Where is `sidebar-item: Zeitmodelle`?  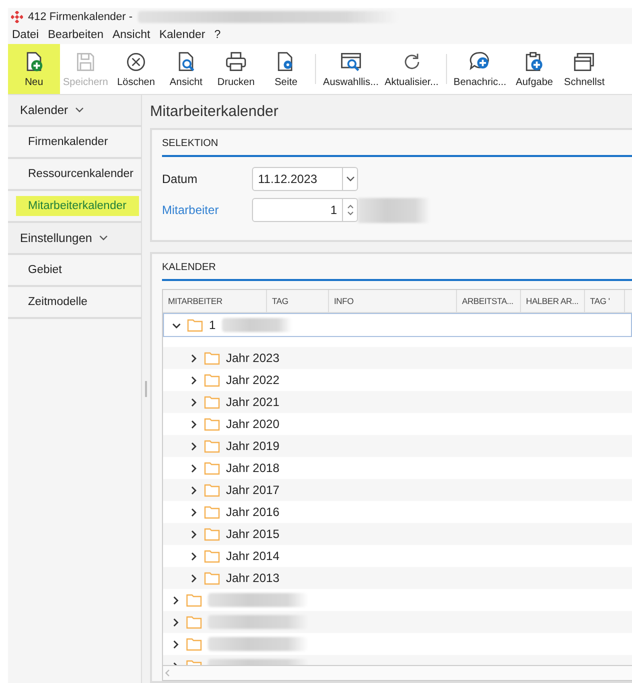
sidebar-item: Zeitmodelle is located at coordinates (58, 302).